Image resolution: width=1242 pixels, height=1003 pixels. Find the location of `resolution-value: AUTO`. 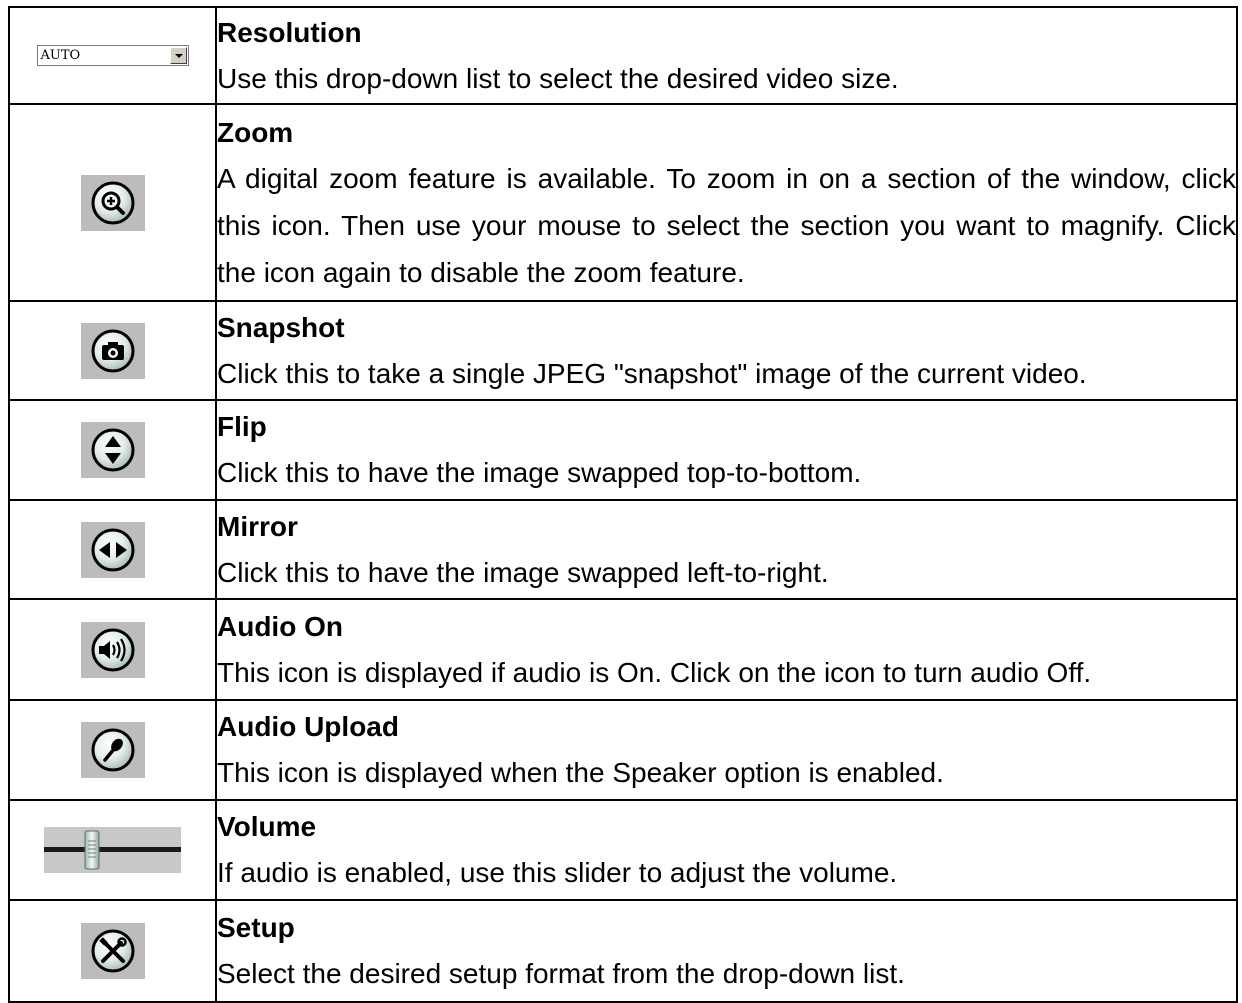

resolution-value: AUTO is located at coordinates (60, 55).